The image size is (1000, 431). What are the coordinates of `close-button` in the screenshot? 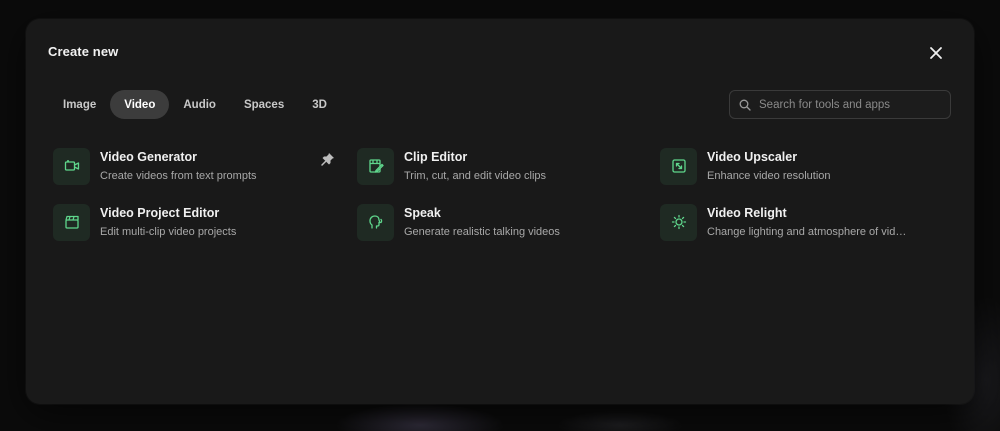 It's located at (936, 53).